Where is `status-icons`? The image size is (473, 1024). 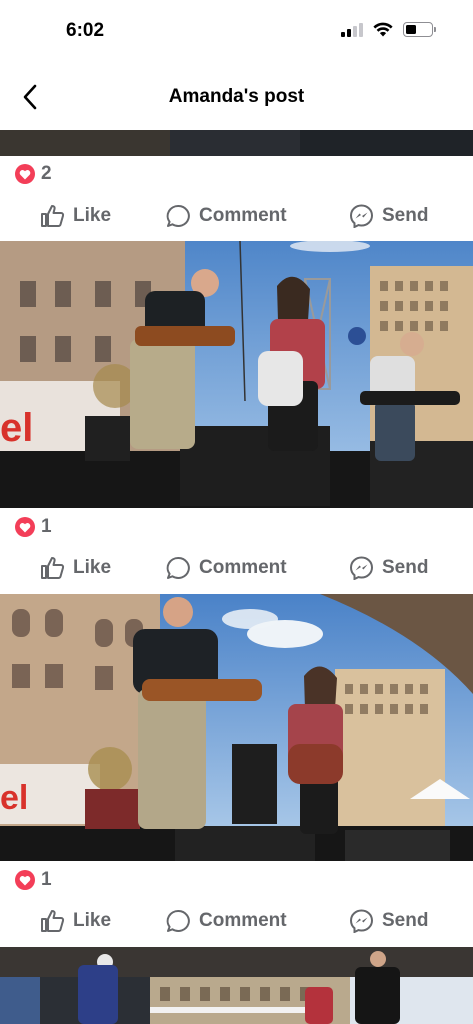 status-icons is located at coordinates (388, 29).